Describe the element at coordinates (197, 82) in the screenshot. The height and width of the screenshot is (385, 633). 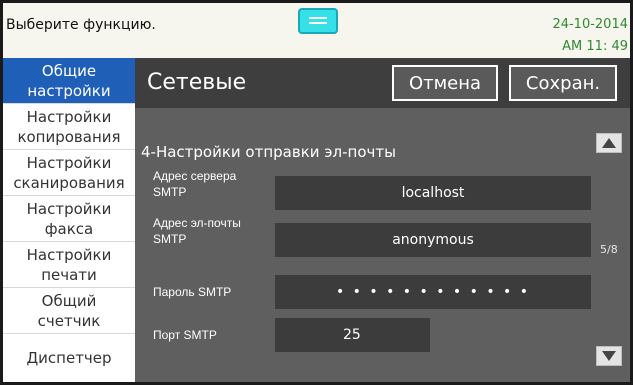
I see `page-title: Сетевые` at that location.